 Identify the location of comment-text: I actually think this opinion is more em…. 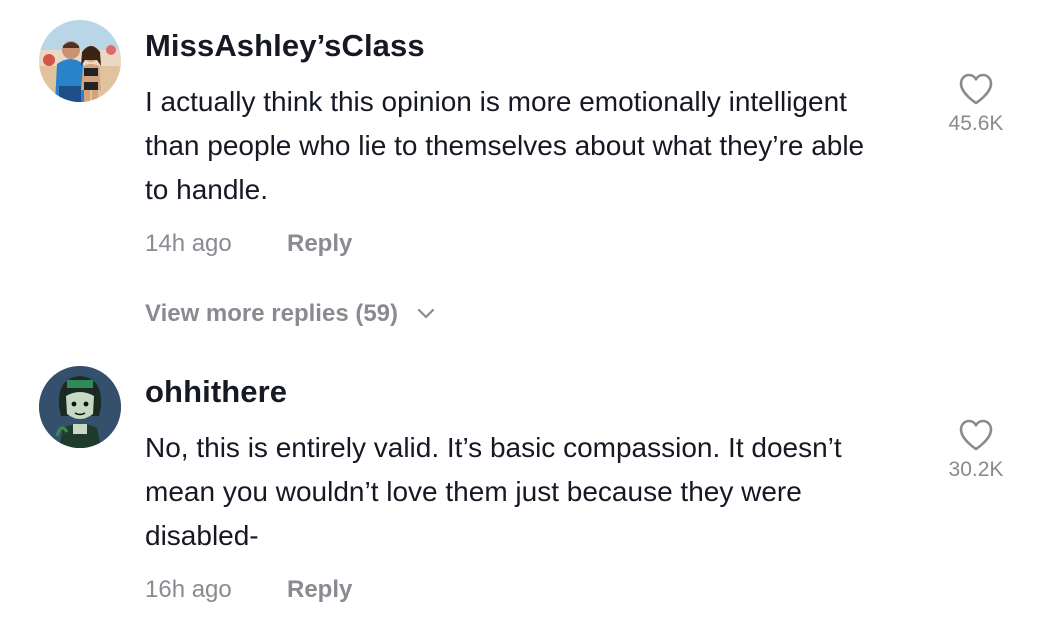
(505, 145).